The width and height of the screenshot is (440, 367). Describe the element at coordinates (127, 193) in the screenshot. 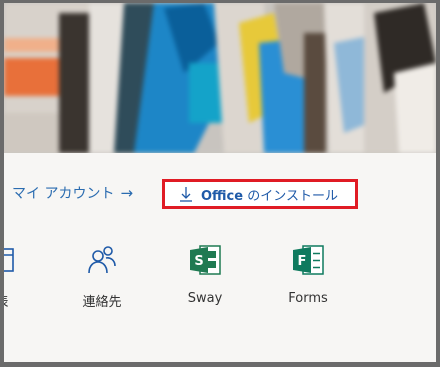

I see `arrow-right-icon: →` at that location.